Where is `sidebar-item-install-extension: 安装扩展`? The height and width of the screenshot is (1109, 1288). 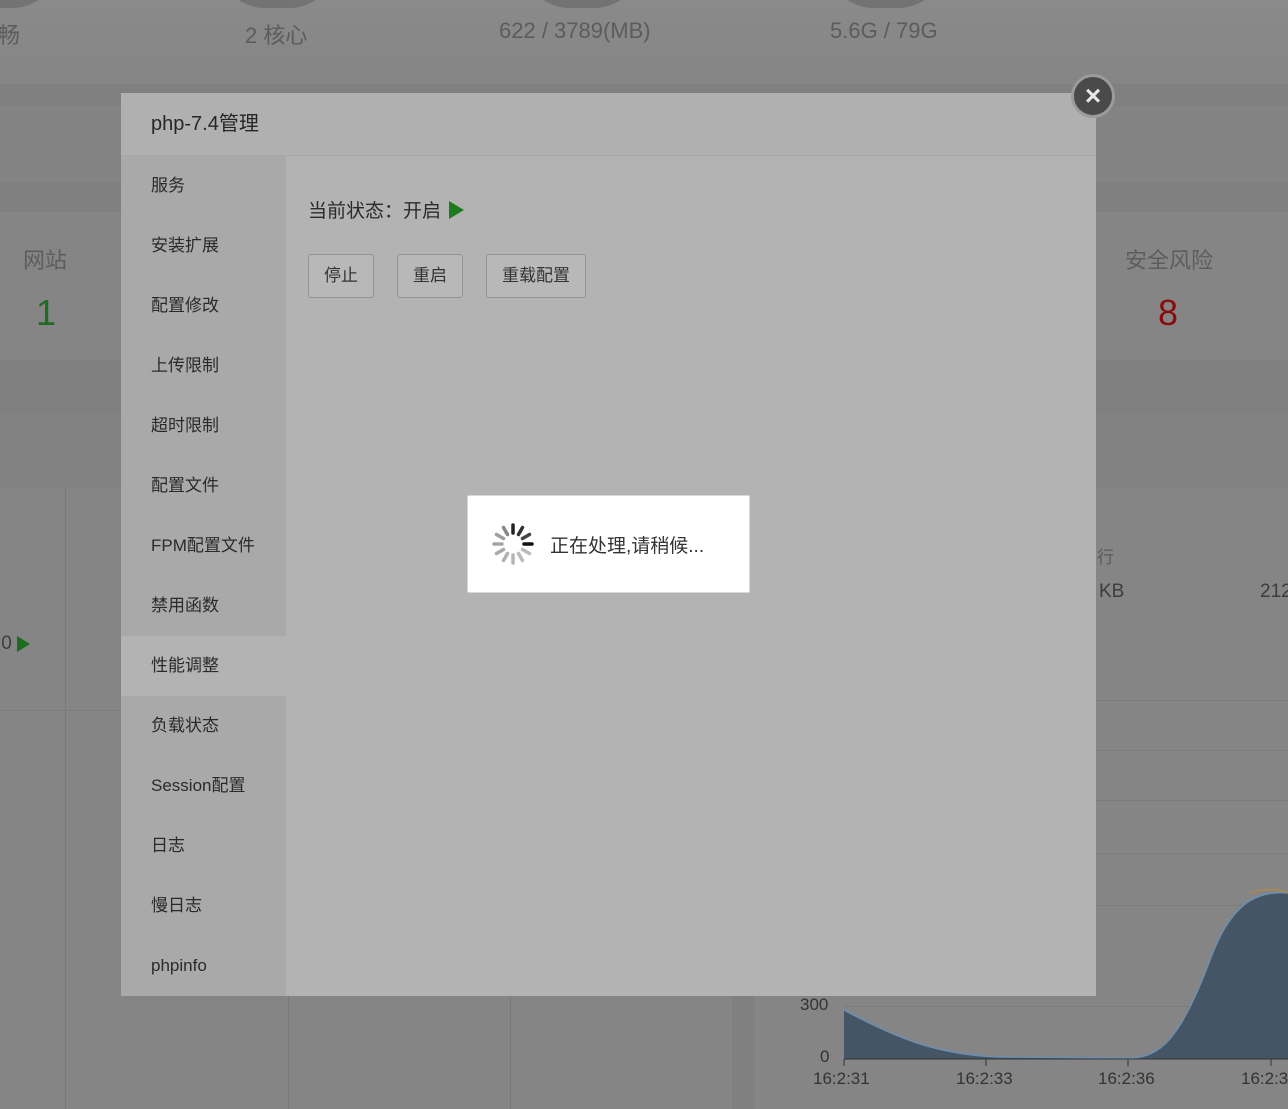
sidebar-item-install-extension: 安装扩展 is located at coordinates (203, 246).